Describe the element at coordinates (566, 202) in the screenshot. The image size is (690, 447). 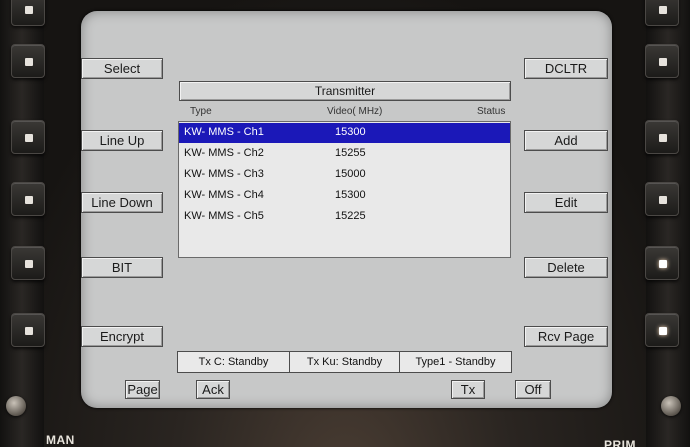
I see `edit-button: Edit` at that location.